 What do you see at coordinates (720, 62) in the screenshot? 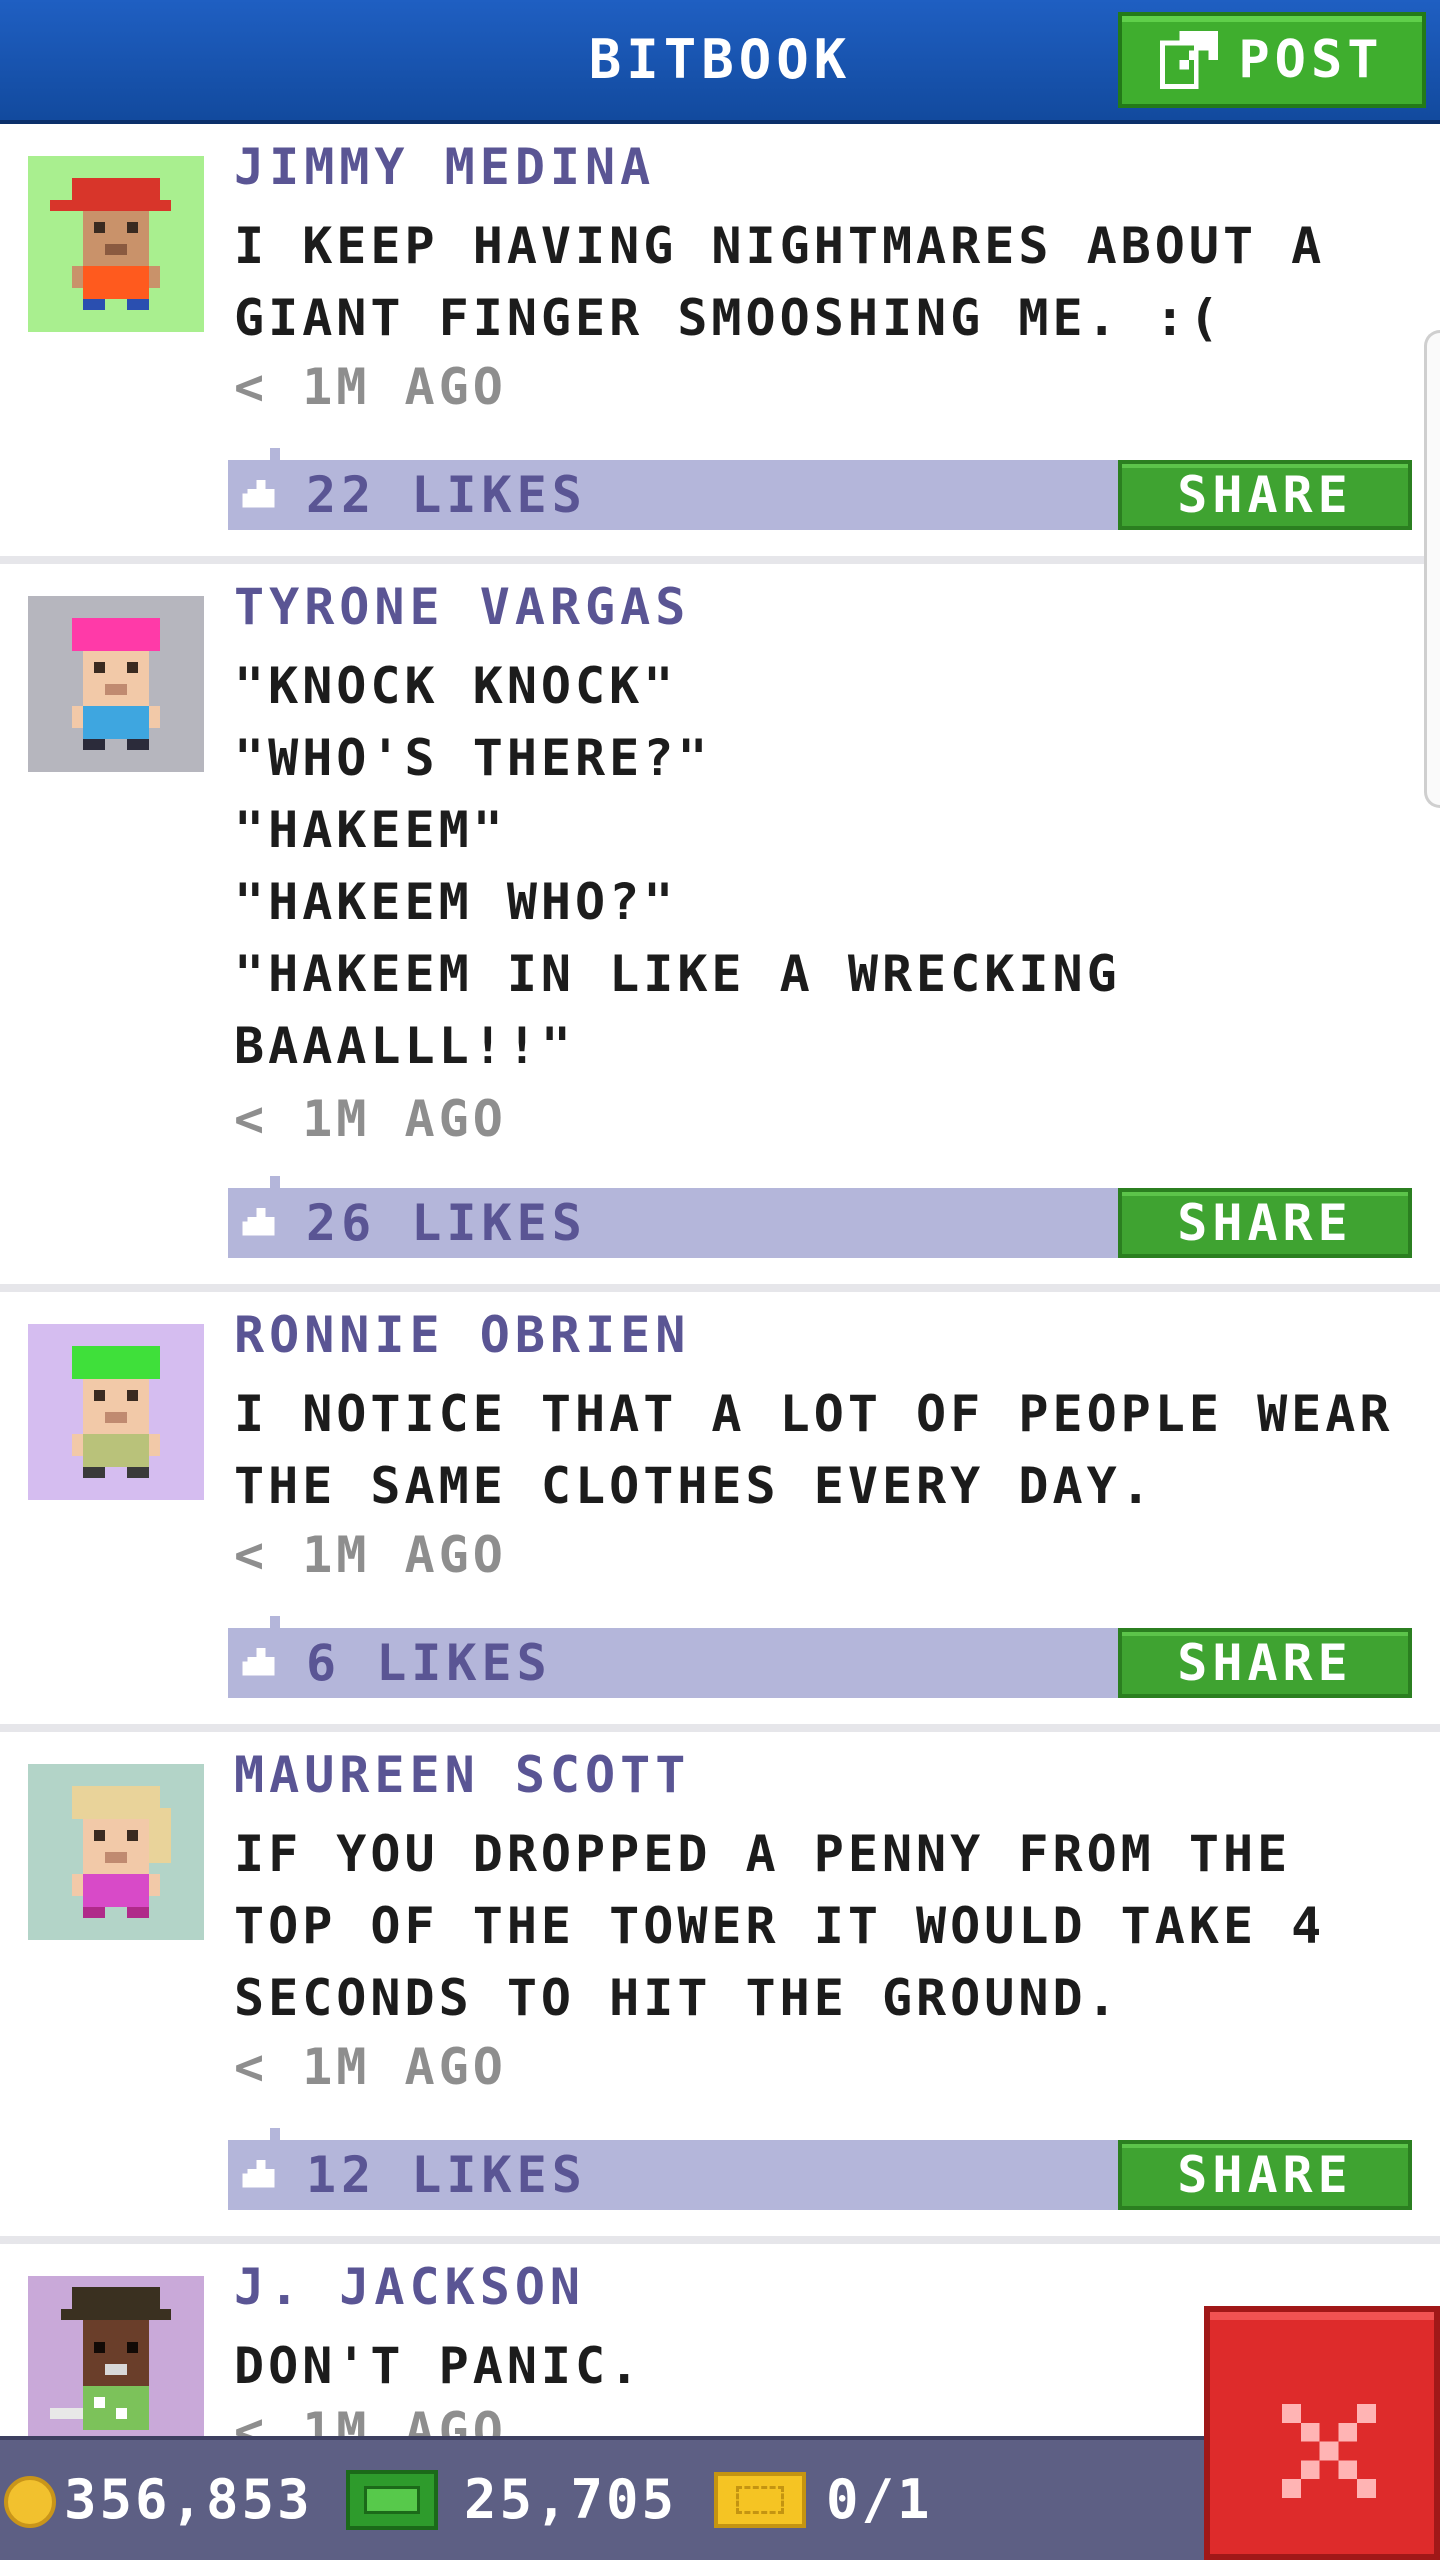
I see `top-bar: BITBOOK POST` at bounding box center [720, 62].